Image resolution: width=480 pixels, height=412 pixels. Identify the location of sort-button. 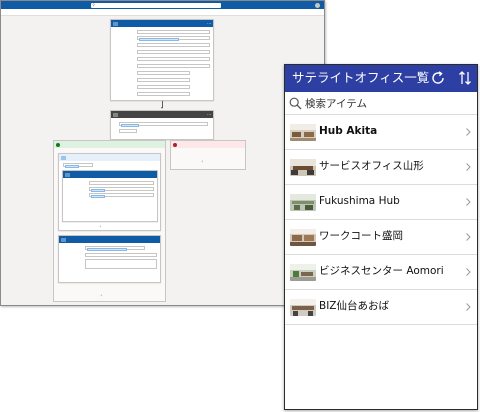
(465, 78).